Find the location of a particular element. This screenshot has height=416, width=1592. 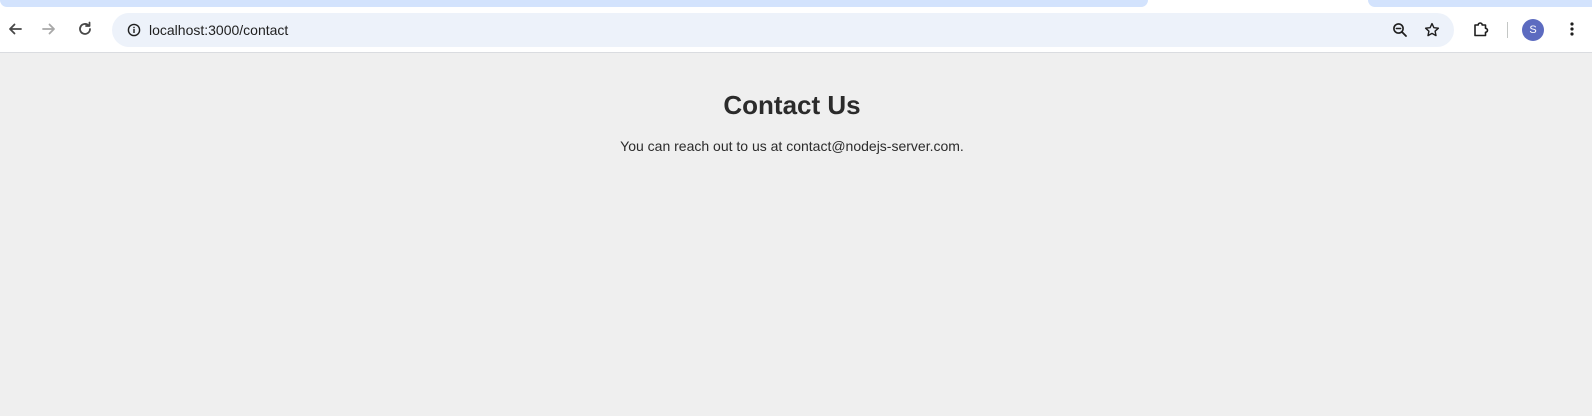

kebab-menu-icon is located at coordinates (1572, 29).